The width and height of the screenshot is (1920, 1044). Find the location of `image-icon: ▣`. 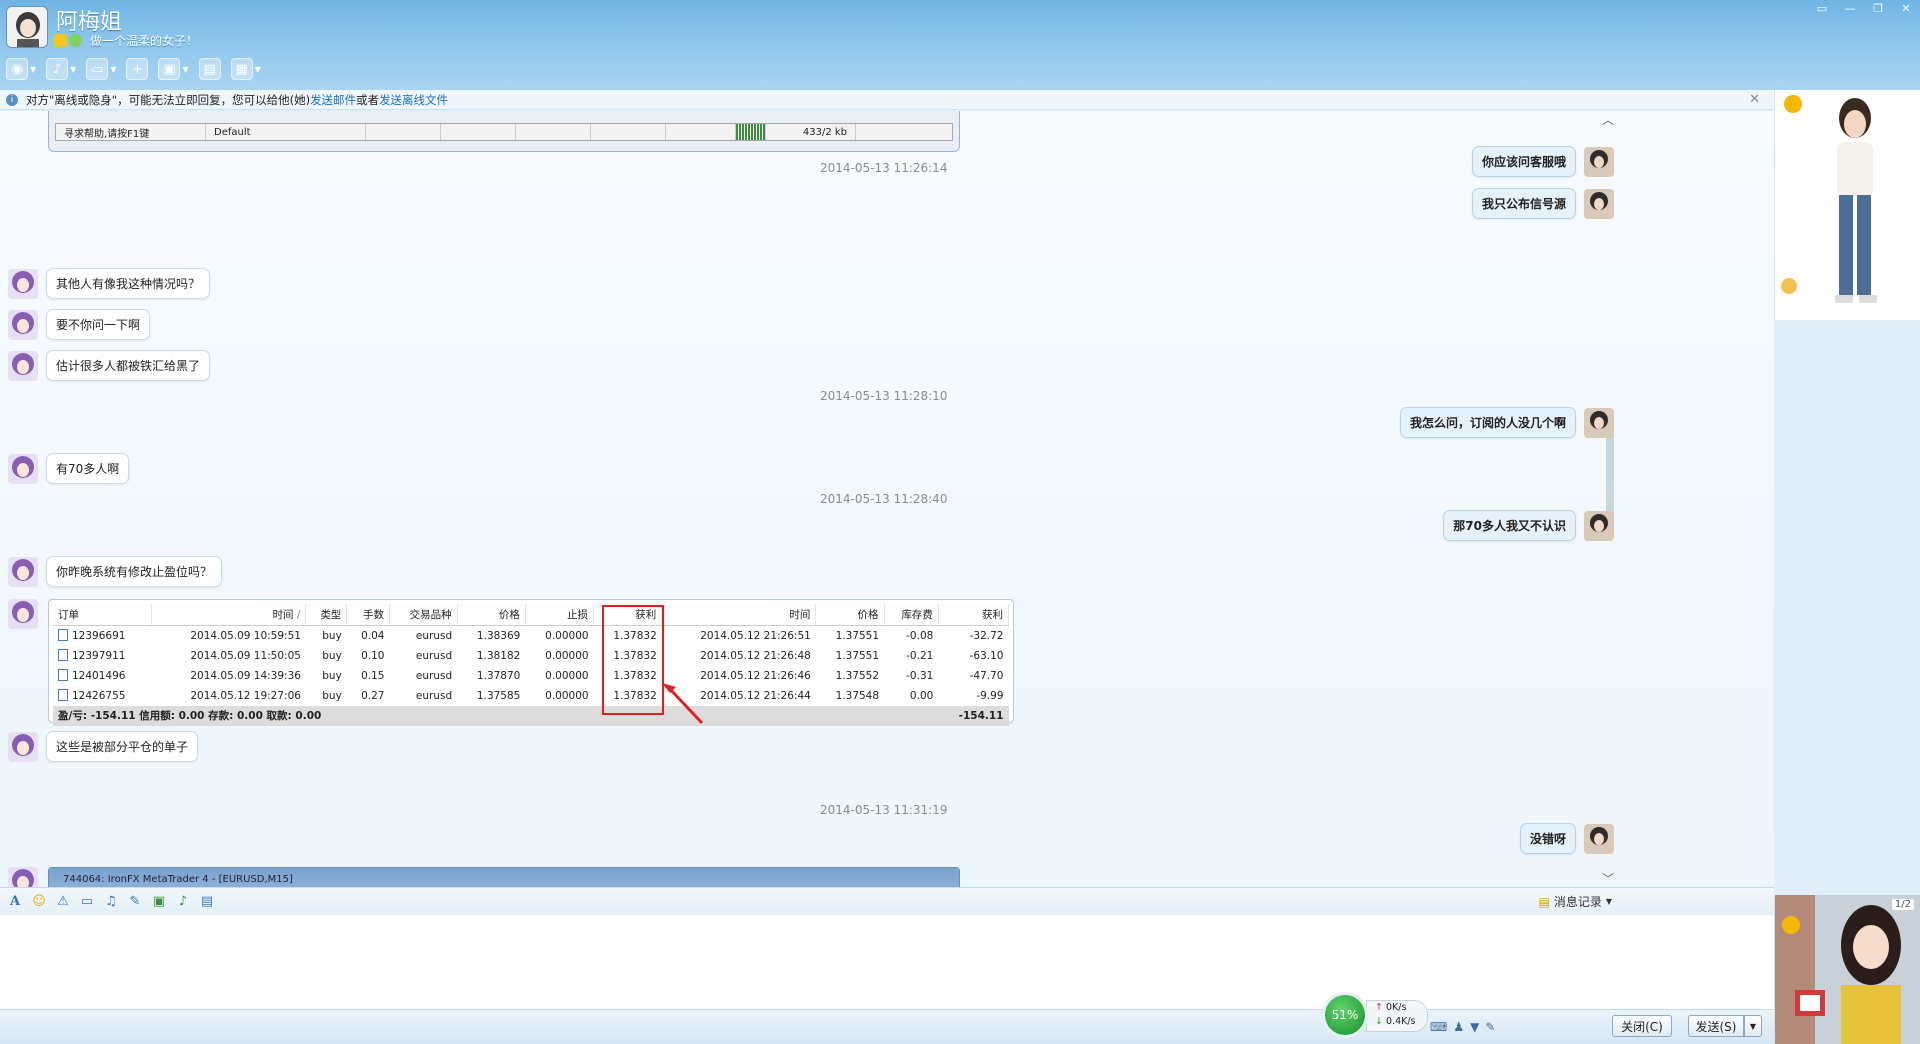

image-icon: ▣ is located at coordinates (159, 902).